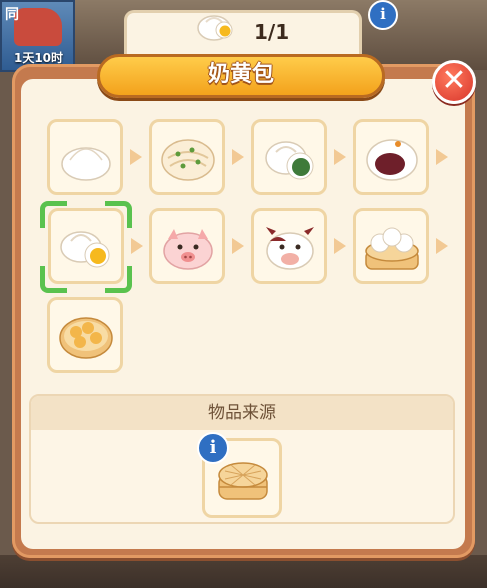 This screenshot has height=588, width=487. I want to click on chain-item-soup-dumplings, so click(85, 335).